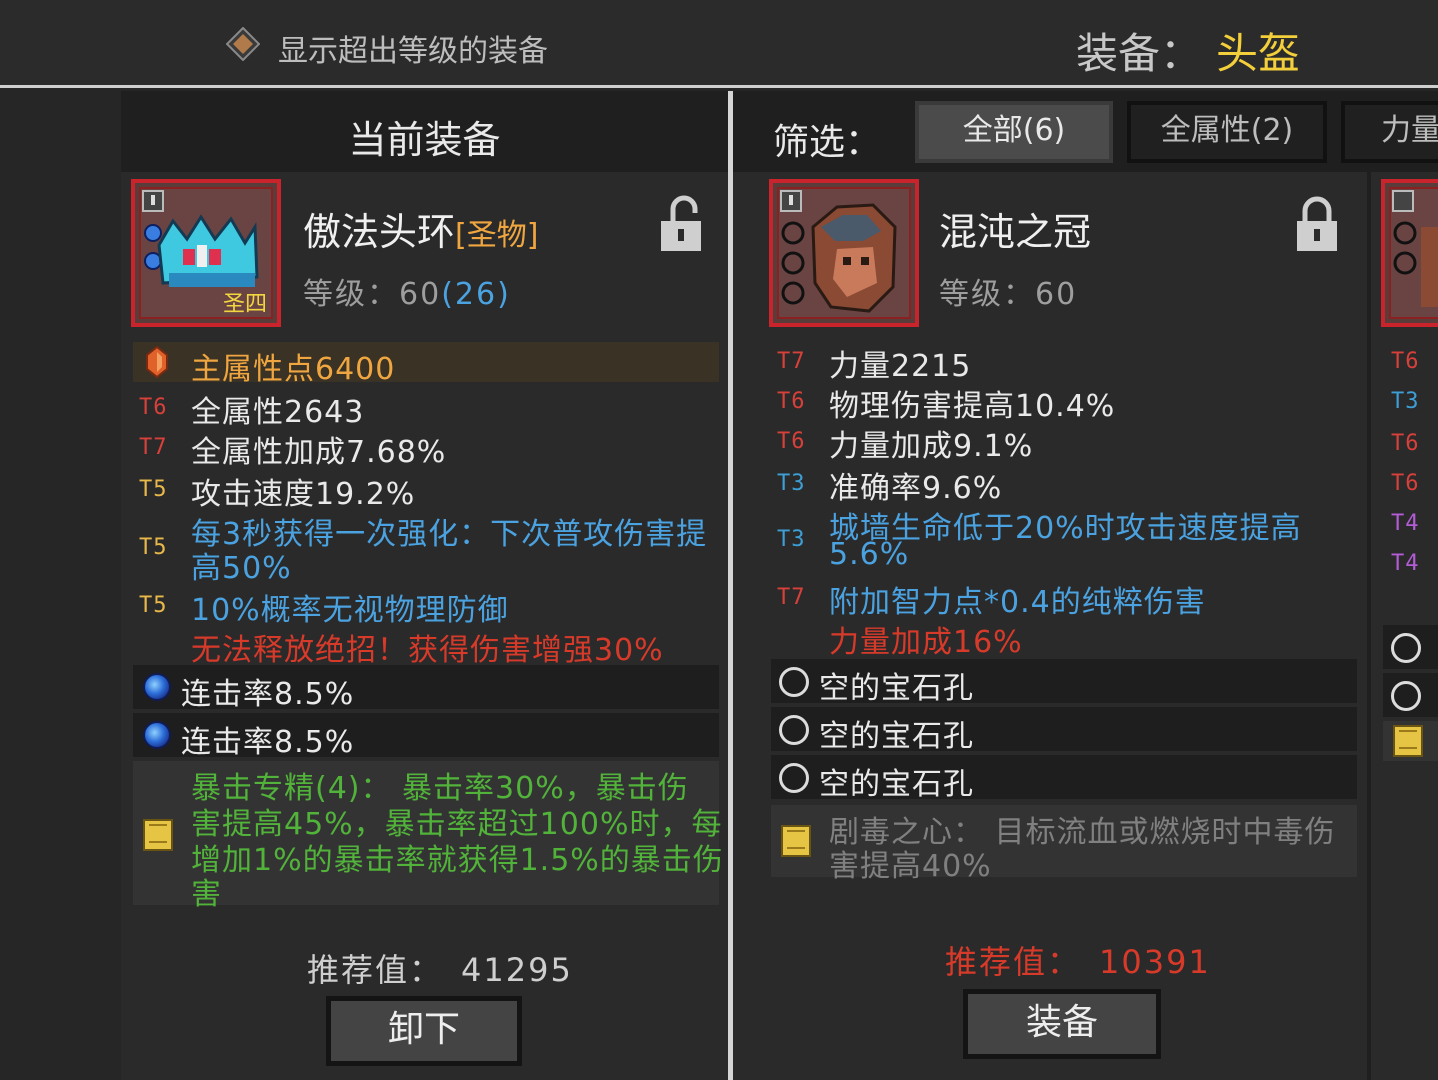 The width and height of the screenshot is (1438, 1080). What do you see at coordinates (426, 364) in the screenshot?
I see `main-stat-row: 主属性点6400` at bounding box center [426, 364].